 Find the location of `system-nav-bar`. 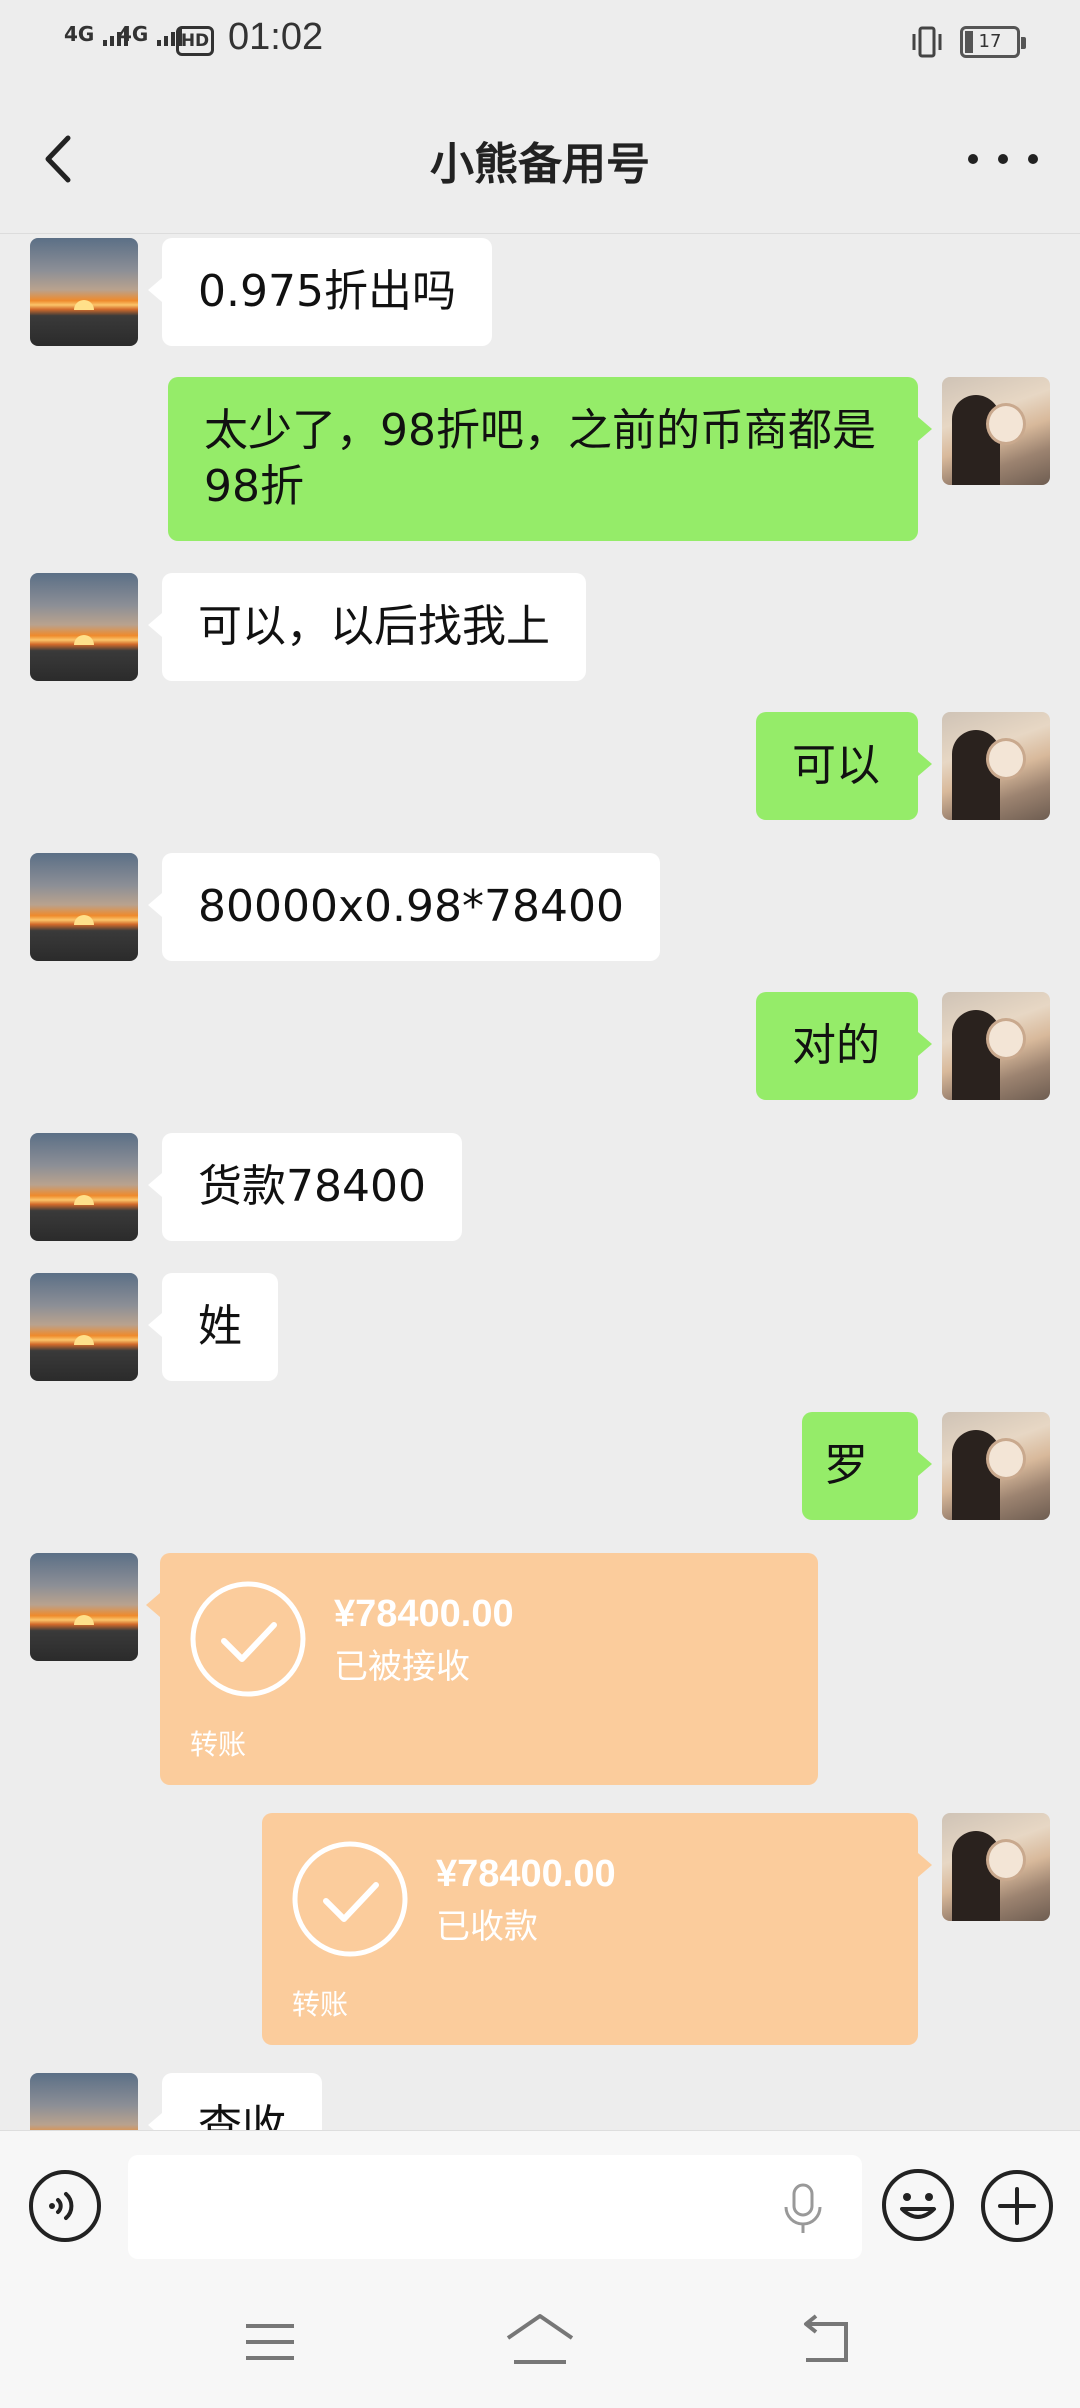

system-nav-bar is located at coordinates (540, 2344).